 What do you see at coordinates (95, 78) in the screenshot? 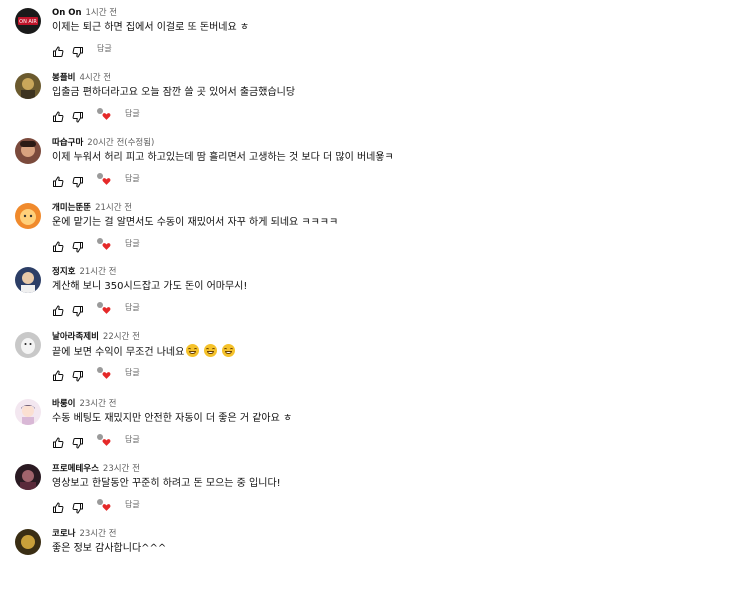
I see `comment-time: 4시간 전` at bounding box center [95, 78].